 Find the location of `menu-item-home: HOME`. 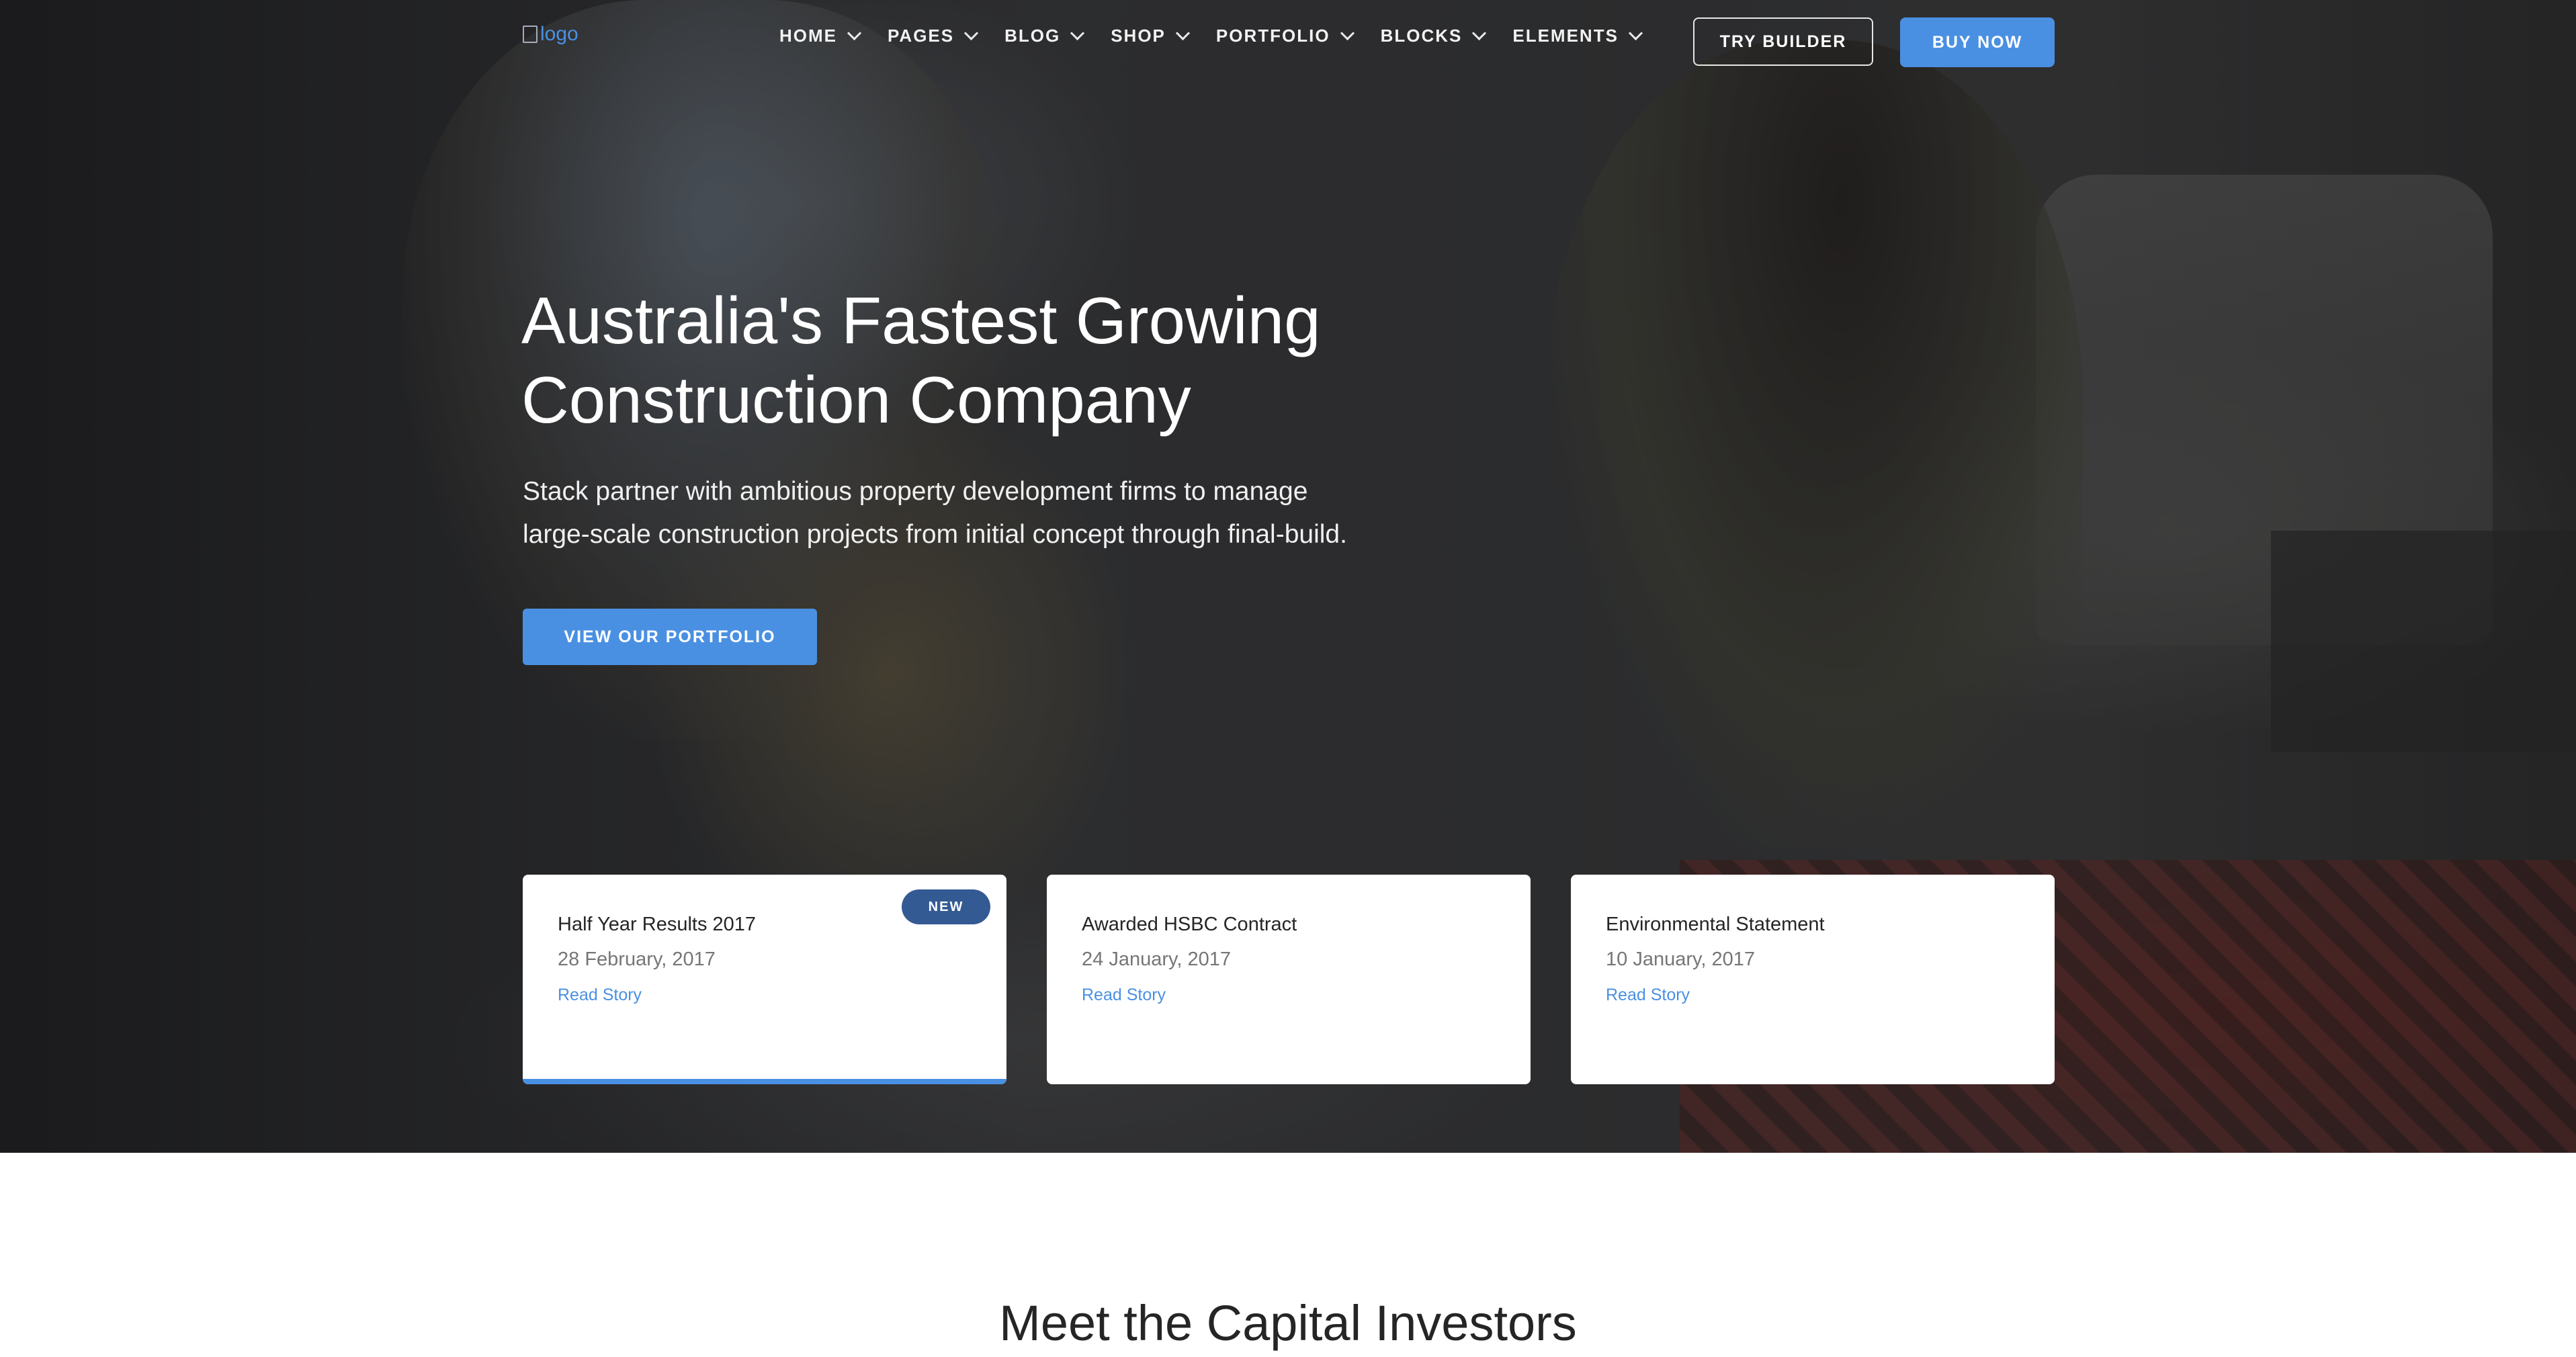

menu-item-home: HOME is located at coordinates (820, 36).